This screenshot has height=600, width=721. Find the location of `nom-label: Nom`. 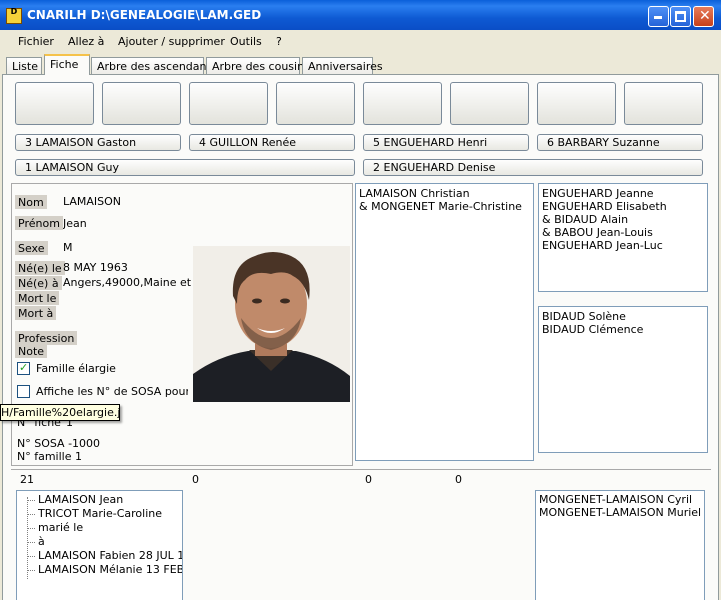

nom-label: Nom is located at coordinates (31, 202).